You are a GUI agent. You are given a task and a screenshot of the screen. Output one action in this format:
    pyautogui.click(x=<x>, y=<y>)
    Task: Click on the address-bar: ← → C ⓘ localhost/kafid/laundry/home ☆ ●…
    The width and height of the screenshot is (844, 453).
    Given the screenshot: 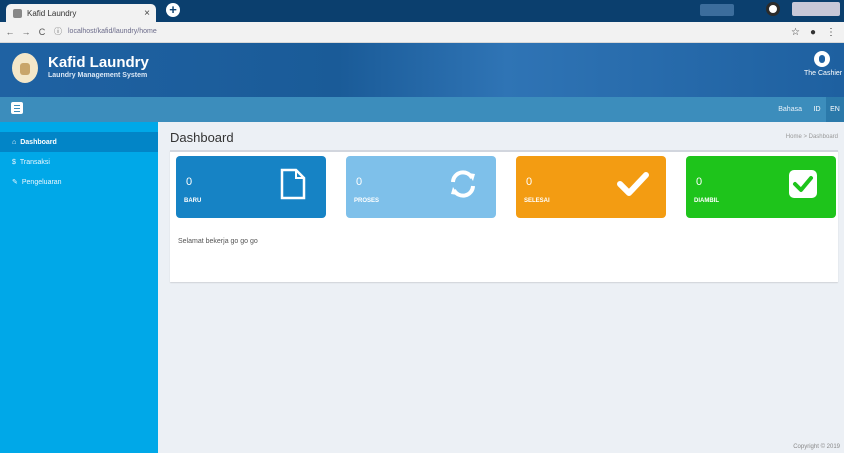 What is the action you would take?
    pyautogui.click(x=422, y=32)
    